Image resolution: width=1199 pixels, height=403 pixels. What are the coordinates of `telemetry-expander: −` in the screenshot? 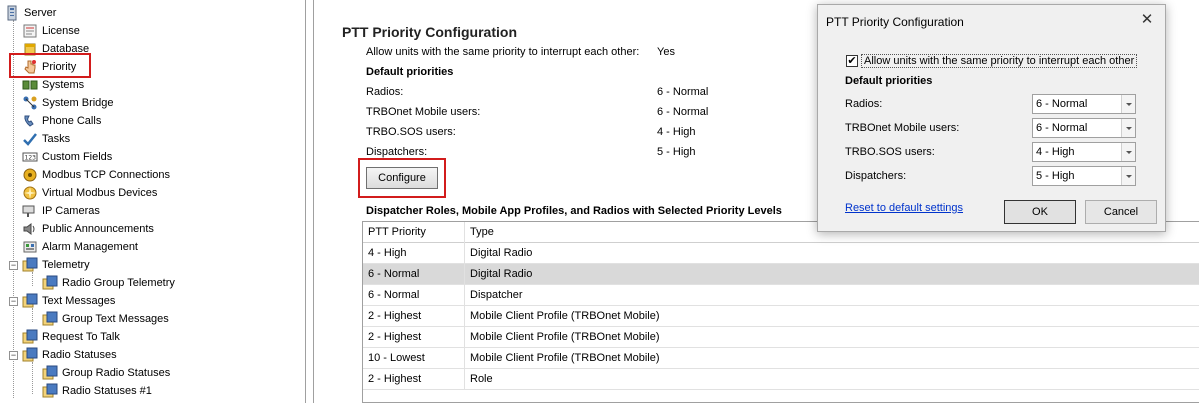 It's located at (13, 265).